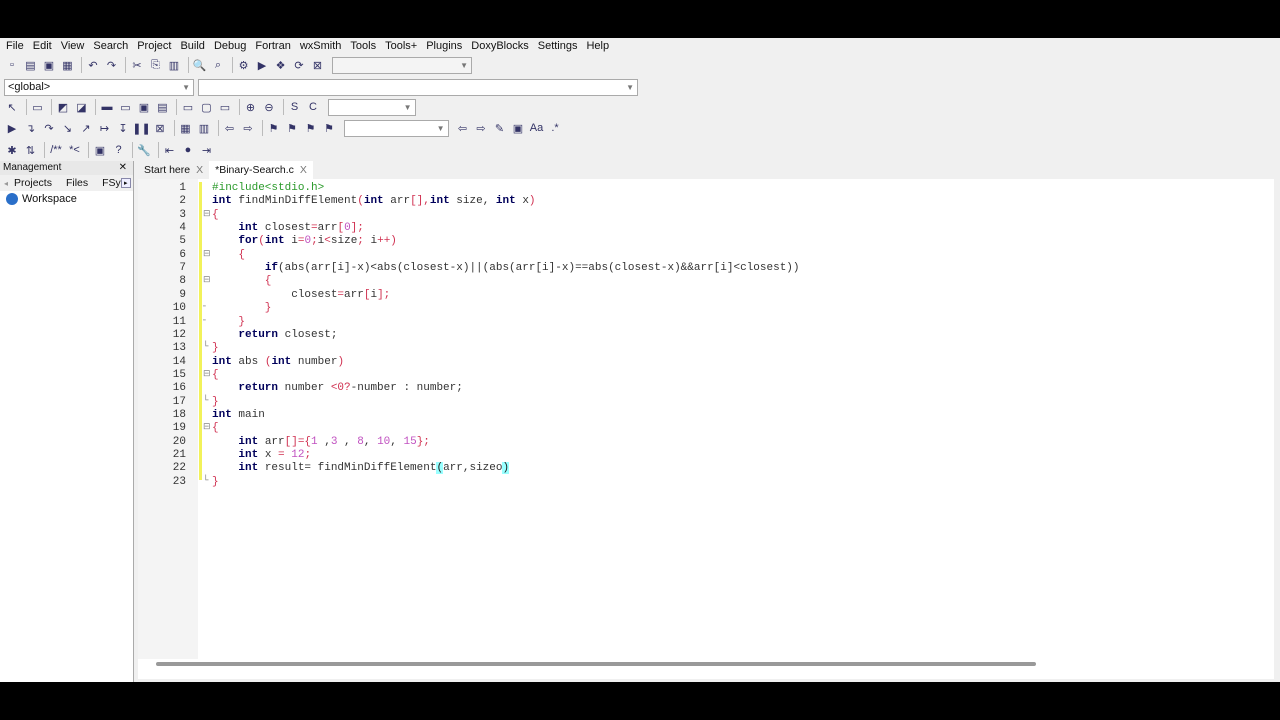 This screenshot has width=1280, height=720. Describe the element at coordinates (251, 107) in the screenshot. I see `zoom-in-icon: ⊕` at that location.